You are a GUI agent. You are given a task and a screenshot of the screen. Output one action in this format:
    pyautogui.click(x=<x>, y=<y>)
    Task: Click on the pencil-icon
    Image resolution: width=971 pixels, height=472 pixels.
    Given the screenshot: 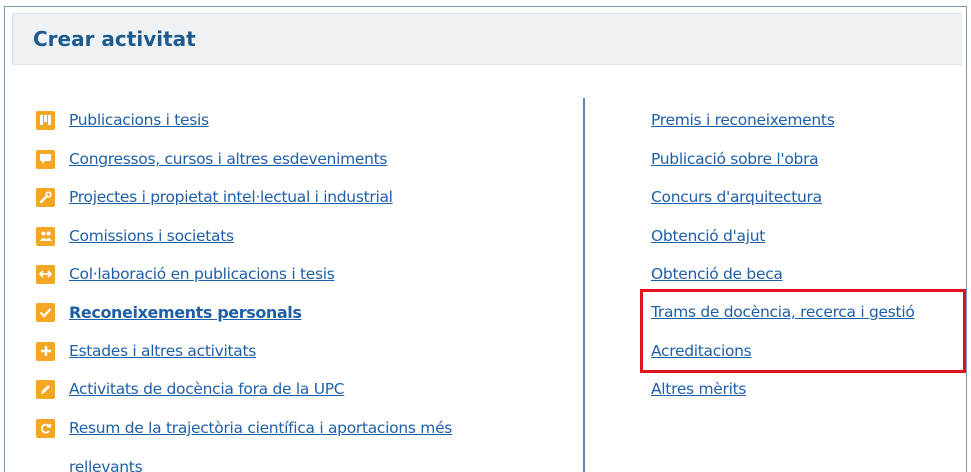 What is the action you would take?
    pyautogui.click(x=45, y=389)
    